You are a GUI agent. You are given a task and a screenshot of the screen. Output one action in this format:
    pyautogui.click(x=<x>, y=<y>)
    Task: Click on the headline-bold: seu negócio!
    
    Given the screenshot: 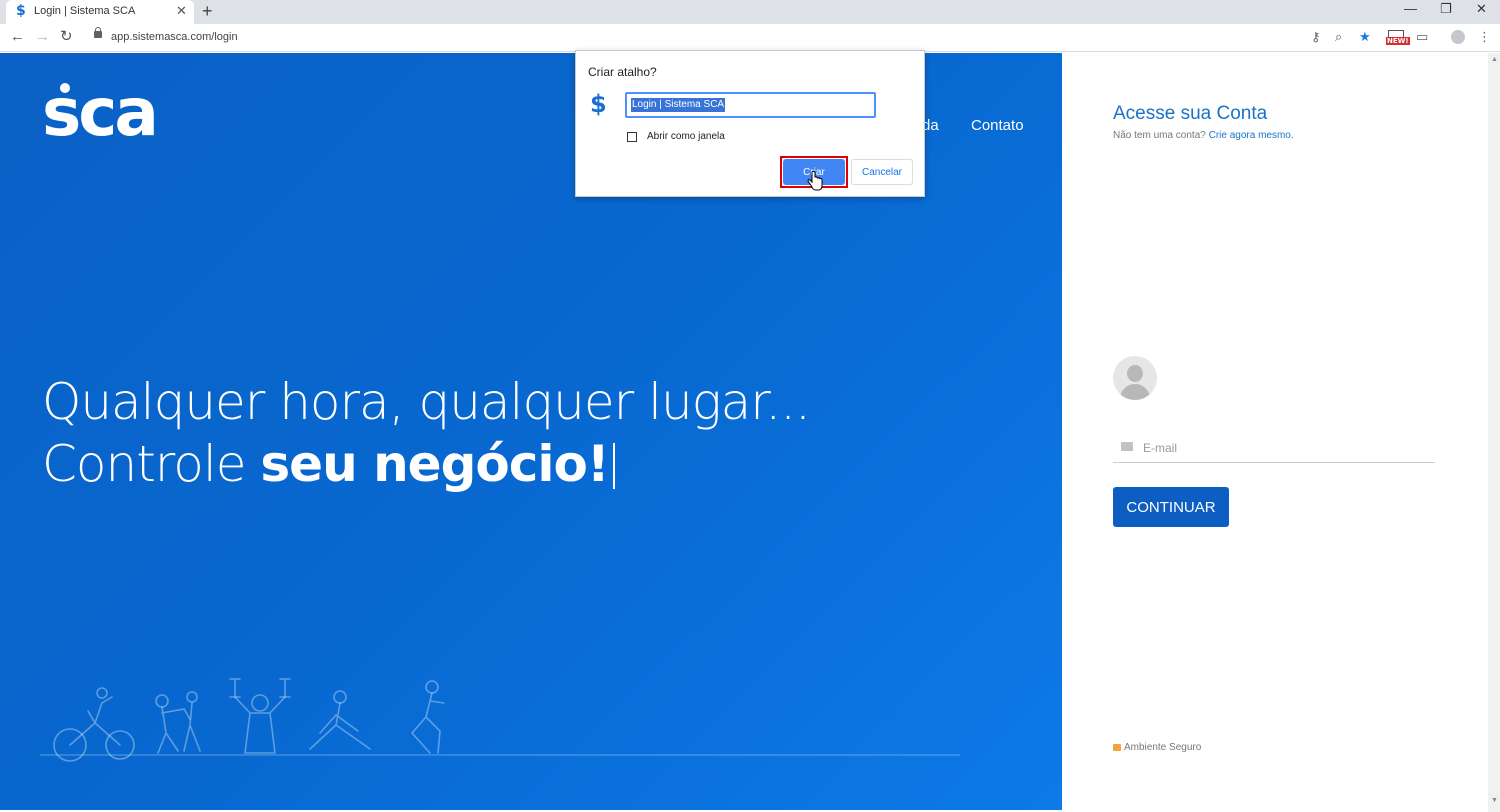 What is the action you would take?
    pyautogui.click(x=434, y=464)
    